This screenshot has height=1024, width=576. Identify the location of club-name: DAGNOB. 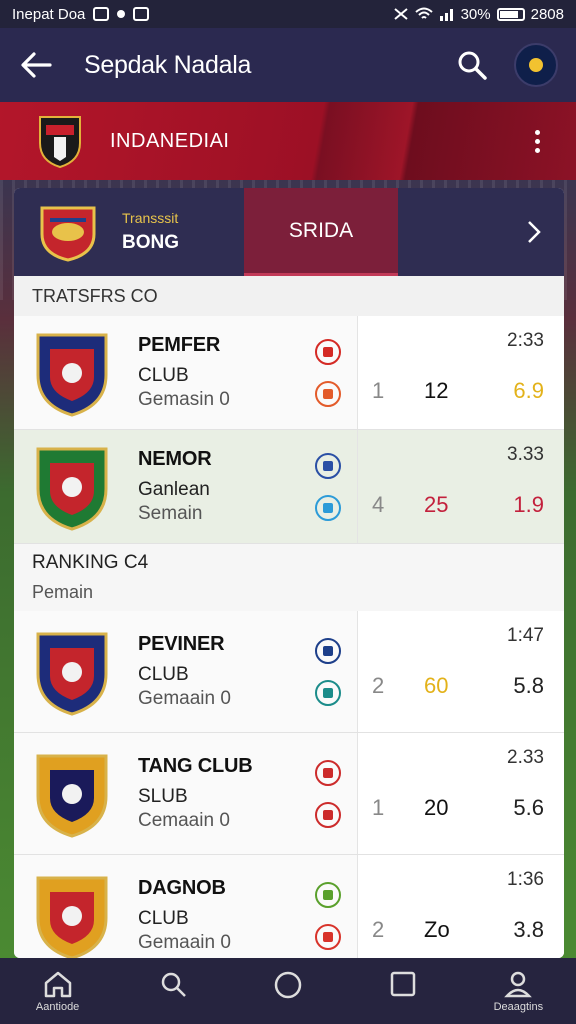
(182, 888).